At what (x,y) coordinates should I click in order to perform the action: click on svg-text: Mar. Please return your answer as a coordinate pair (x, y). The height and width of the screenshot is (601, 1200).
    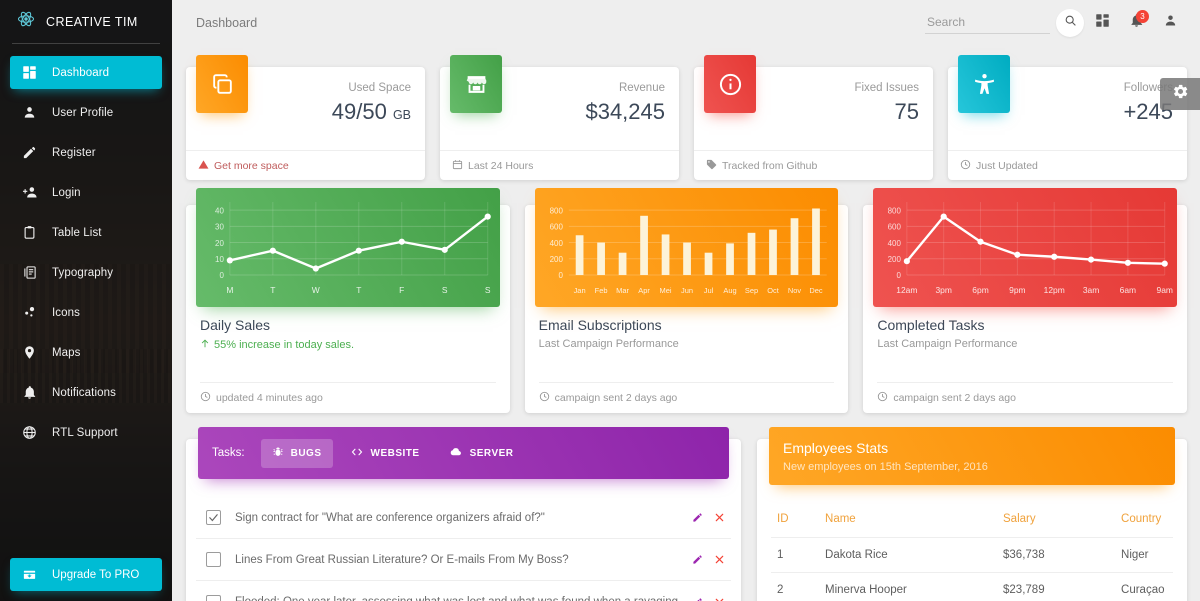
    Looking at the image, I should click on (622, 290).